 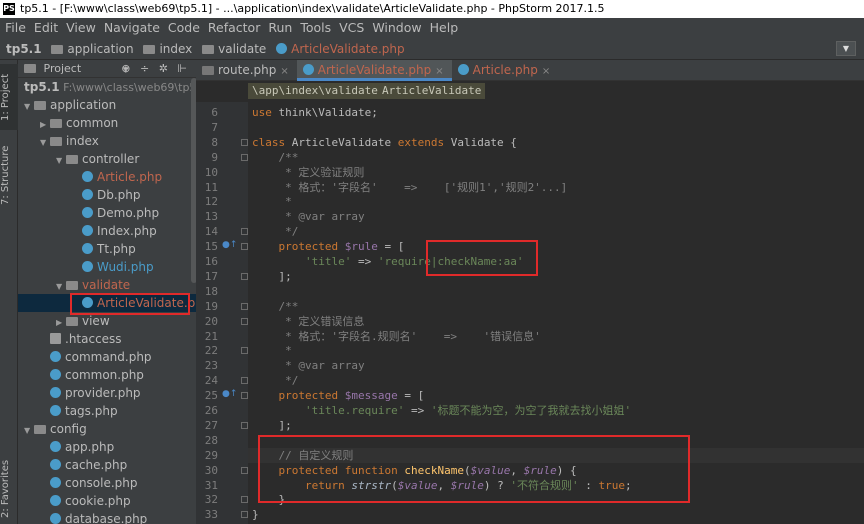 What do you see at coordinates (107, 339) in the screenshot?
I see `tree-item-htaccess: .htaccess` at bounding box center [107, 339].